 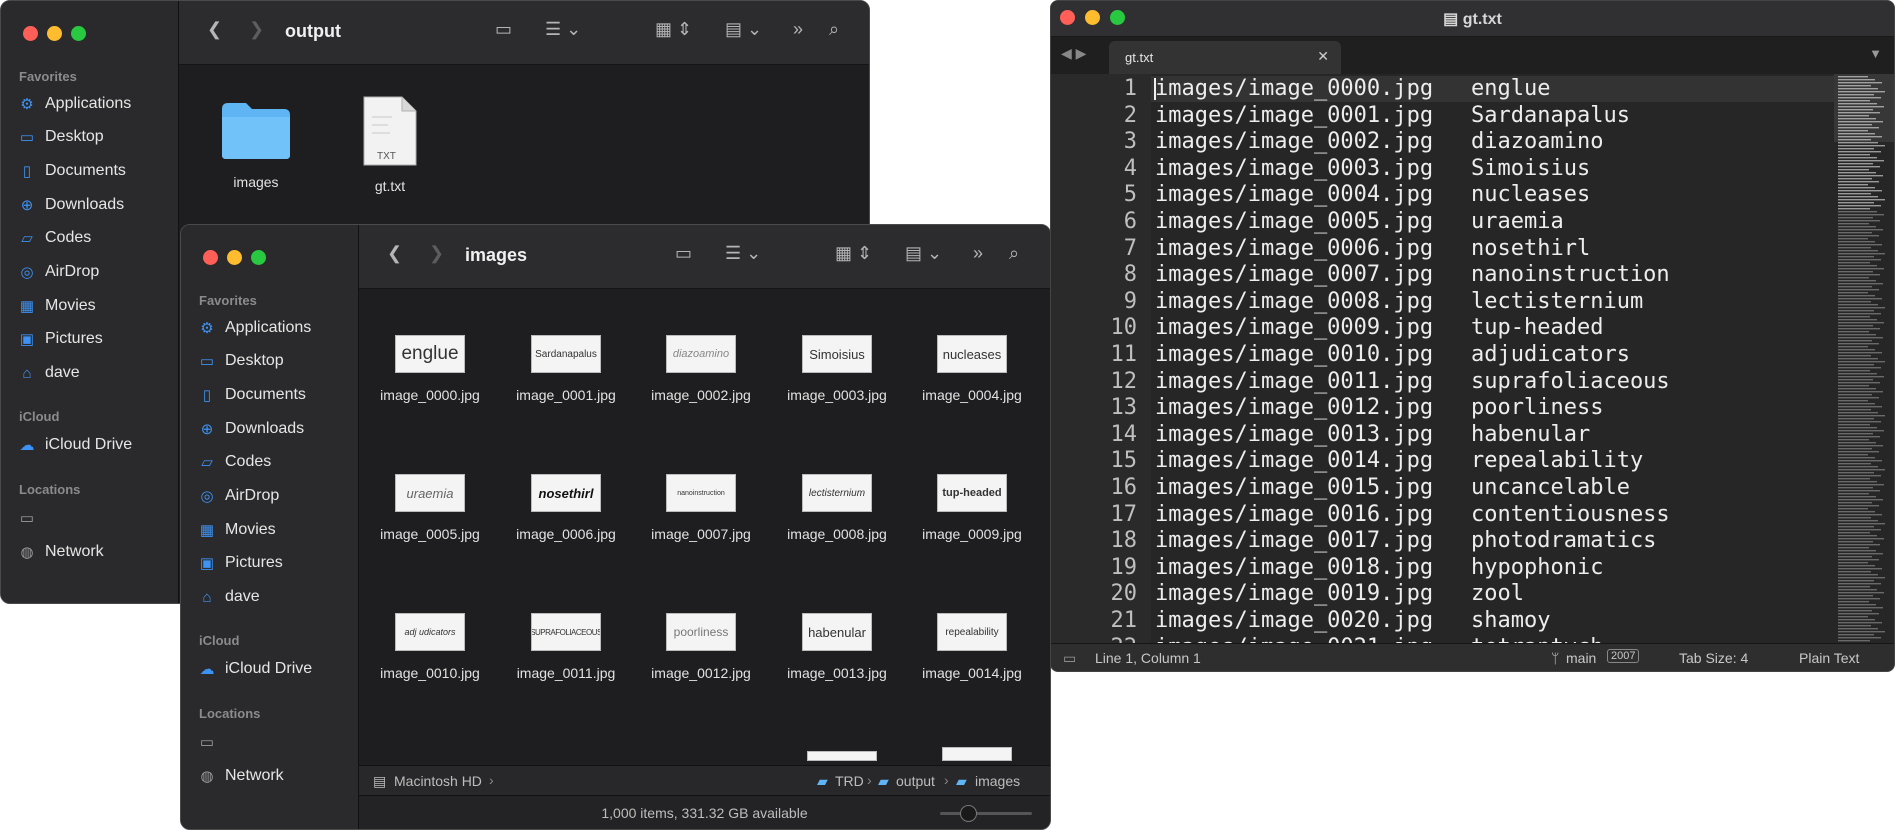 I want to click on sidebar-item-dave: ⌂ dave, so click(x=228, y=597).